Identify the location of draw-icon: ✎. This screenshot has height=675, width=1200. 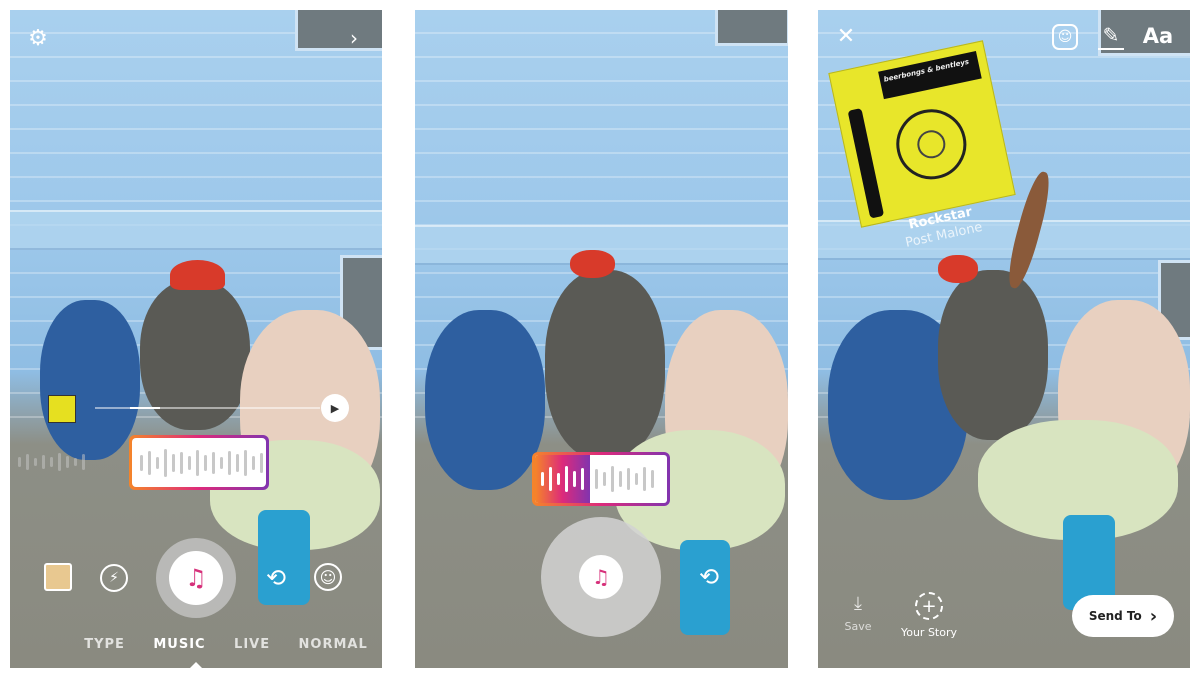
(1111, 36).